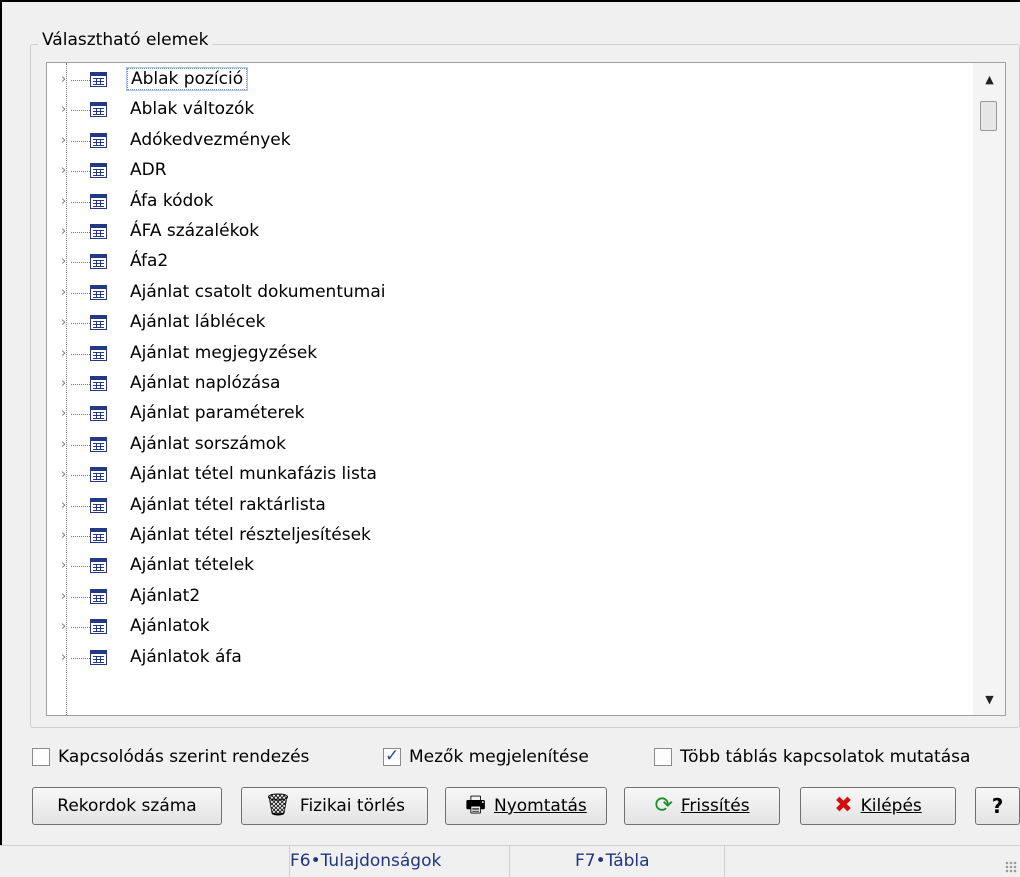  Describe the element at coordinates (192, 565) in the screenshot. I see `tree-item-label: Ajánlat tételek` at that location.